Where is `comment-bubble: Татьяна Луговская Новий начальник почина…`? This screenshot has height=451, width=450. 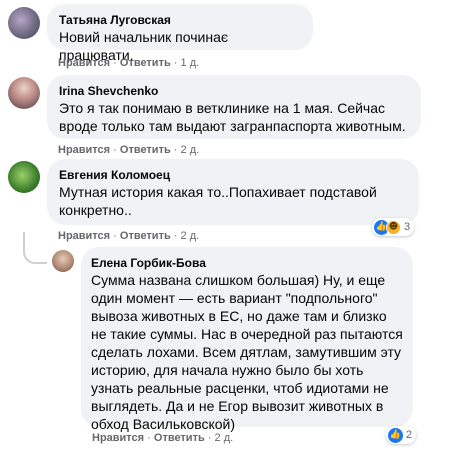 comment-bubble: Татьяна Луговская Новий начальник почина… is located at coordinates (180, 33).